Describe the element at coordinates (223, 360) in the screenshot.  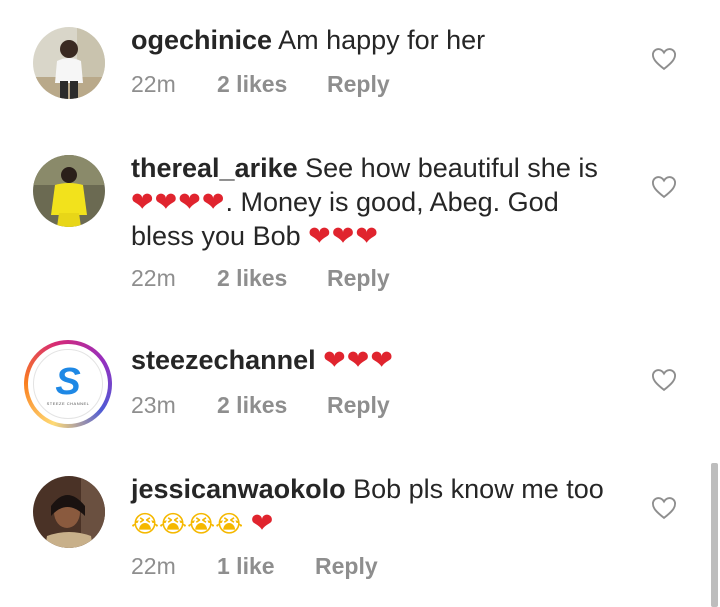
I see `comment-username: steezechannel` at that location.